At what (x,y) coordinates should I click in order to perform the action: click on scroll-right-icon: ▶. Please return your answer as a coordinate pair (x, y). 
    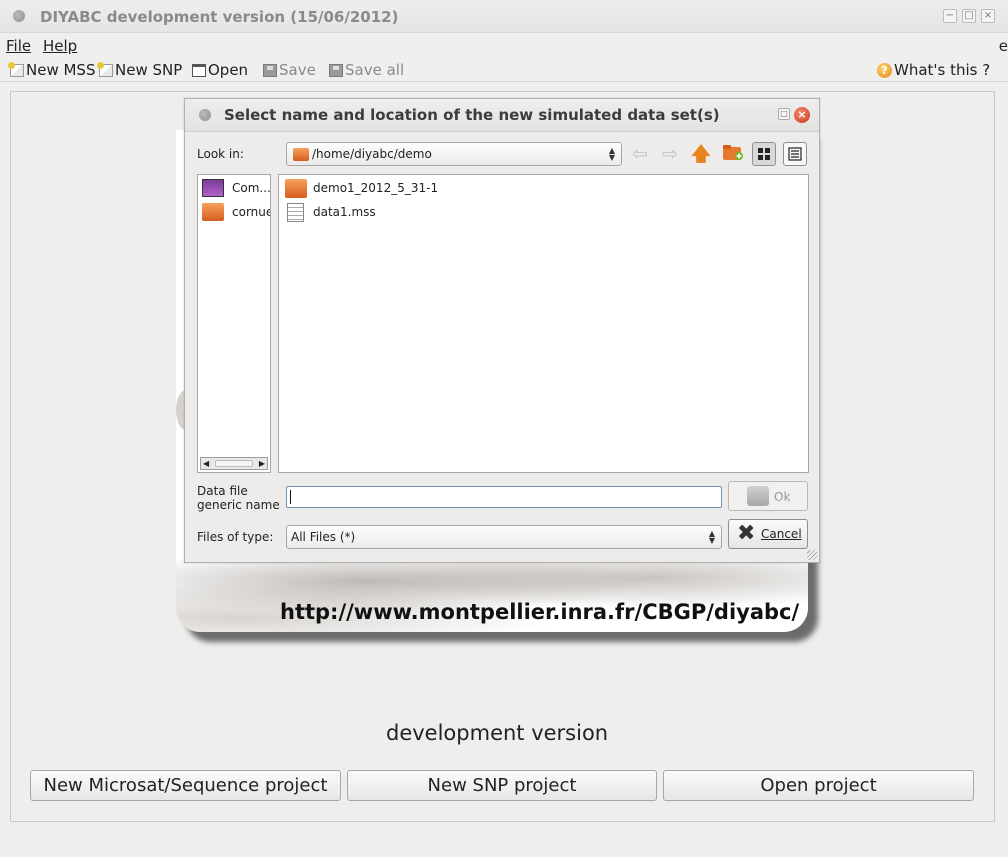
    Looking at the image, I should click on (262, 463).